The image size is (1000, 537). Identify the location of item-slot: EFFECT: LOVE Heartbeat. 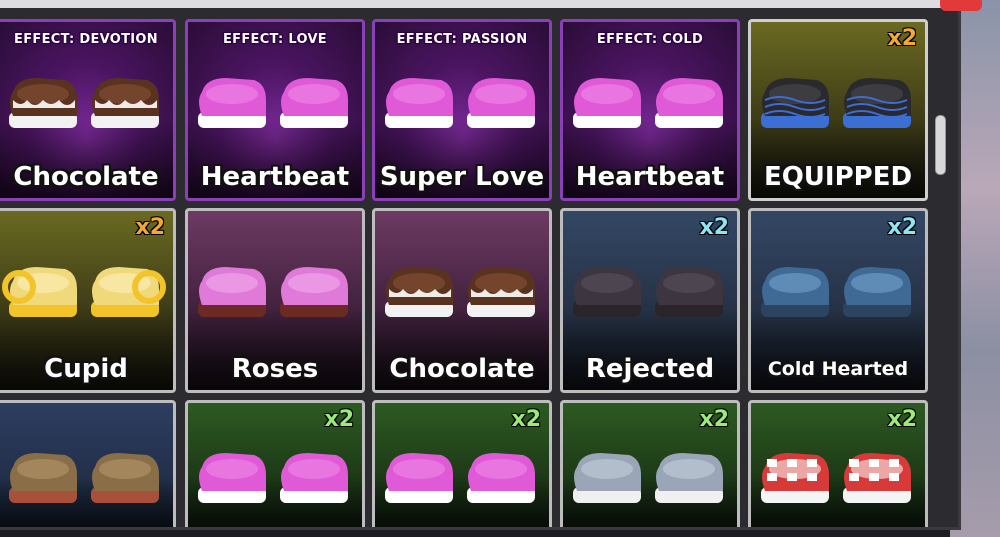
(275, 110).